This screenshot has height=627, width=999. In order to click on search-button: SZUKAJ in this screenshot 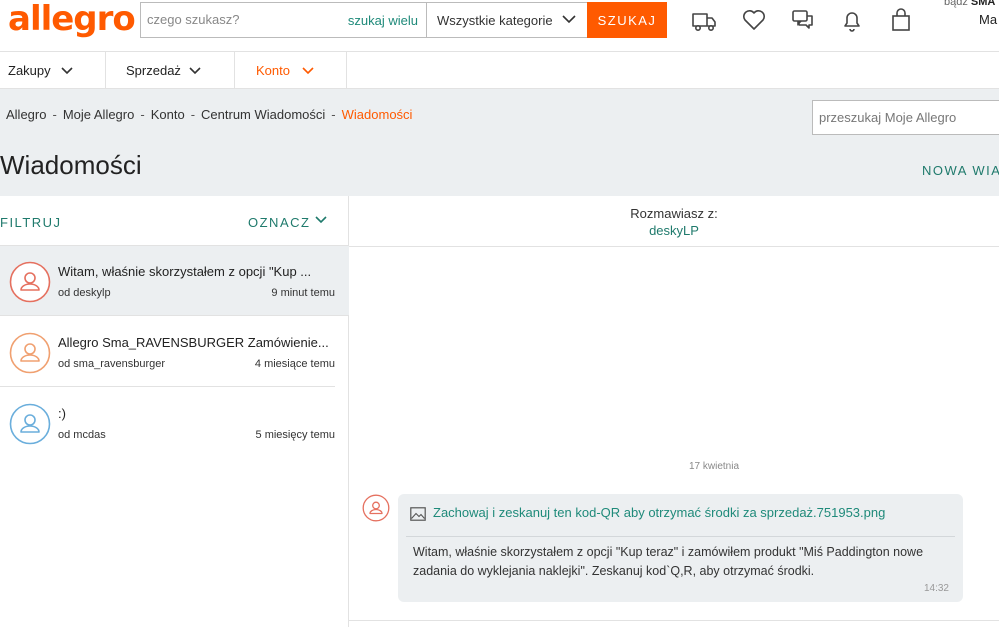, I will do `click(627, 20)`.